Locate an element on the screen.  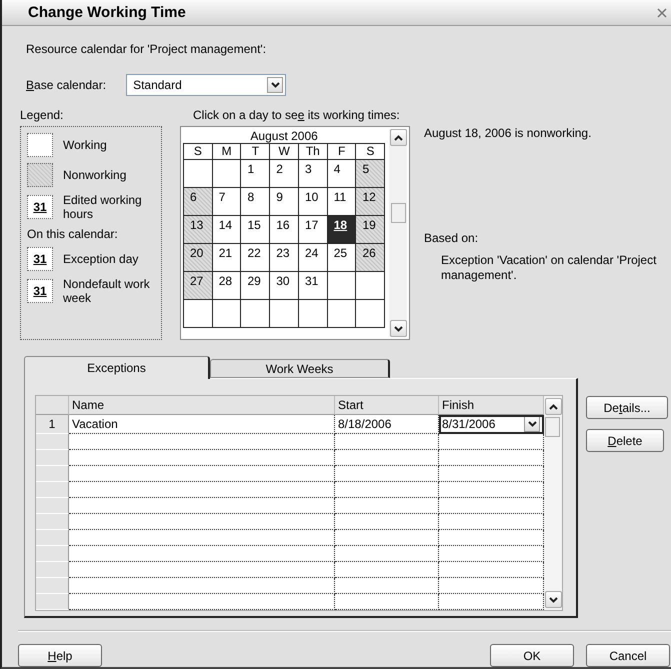
side-button: Delete is located at coordinates (625, 440).